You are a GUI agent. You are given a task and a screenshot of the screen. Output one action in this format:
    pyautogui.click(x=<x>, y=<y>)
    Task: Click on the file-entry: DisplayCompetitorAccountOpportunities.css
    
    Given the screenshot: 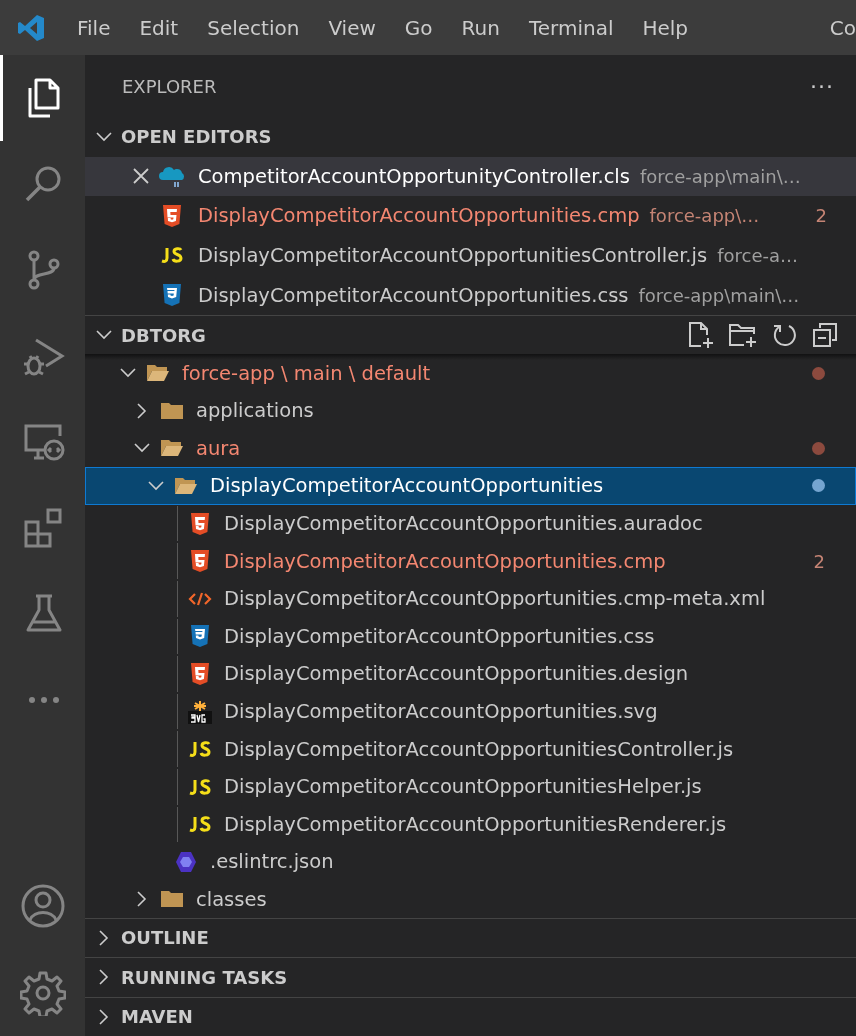 What is the action you would take?
    pyautogui.click(x=470, y=636)
    